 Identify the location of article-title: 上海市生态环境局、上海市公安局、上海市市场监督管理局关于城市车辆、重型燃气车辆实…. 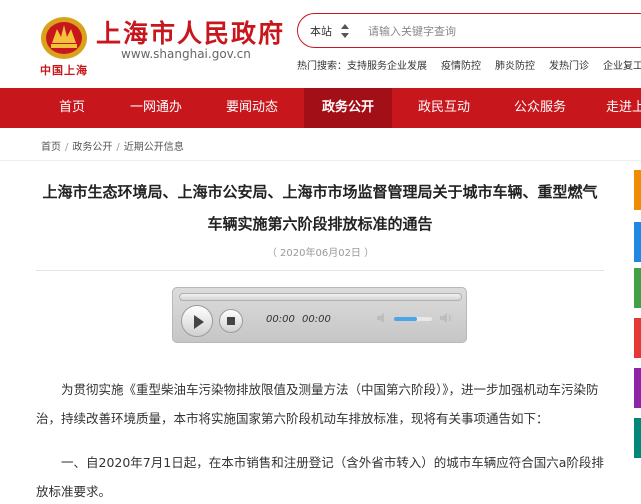
(320, 208).